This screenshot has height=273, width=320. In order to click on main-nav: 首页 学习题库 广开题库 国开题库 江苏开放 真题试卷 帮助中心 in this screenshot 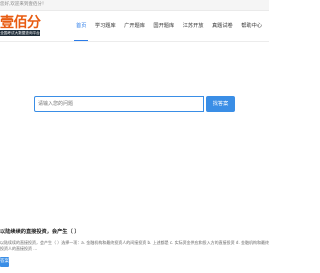, I will do `click(171, 26)`.